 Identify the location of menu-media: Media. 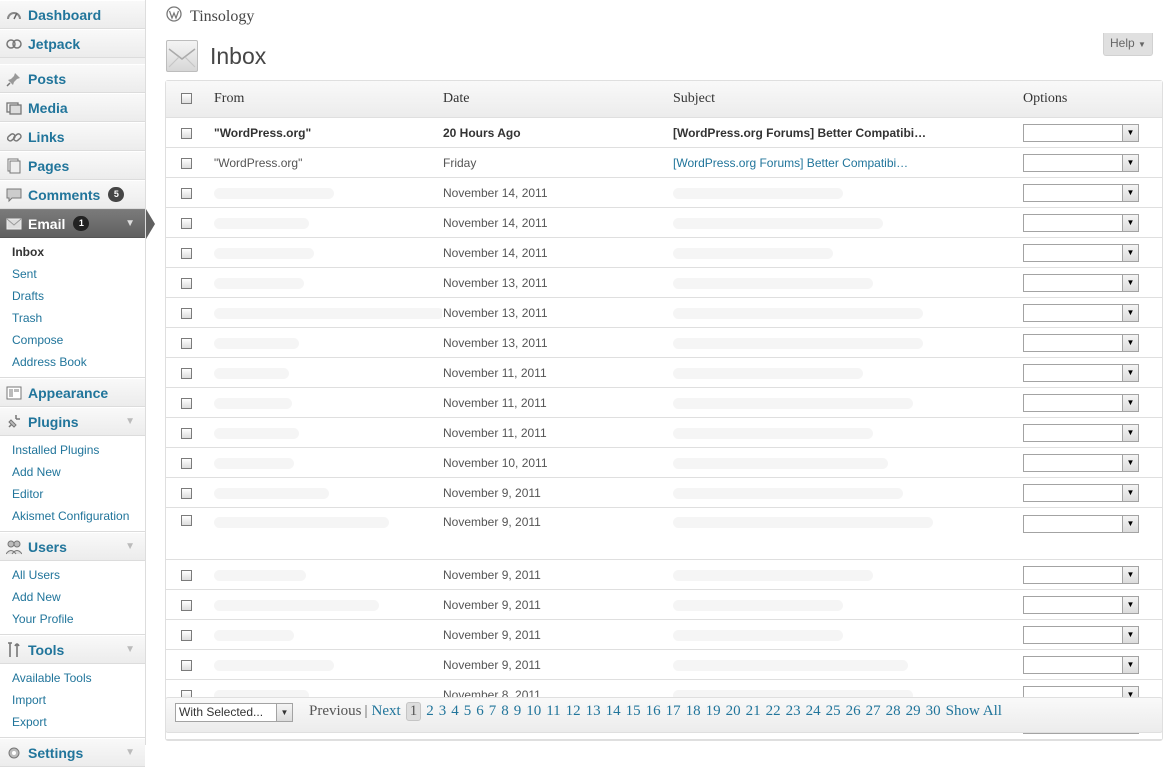
(72, 107).